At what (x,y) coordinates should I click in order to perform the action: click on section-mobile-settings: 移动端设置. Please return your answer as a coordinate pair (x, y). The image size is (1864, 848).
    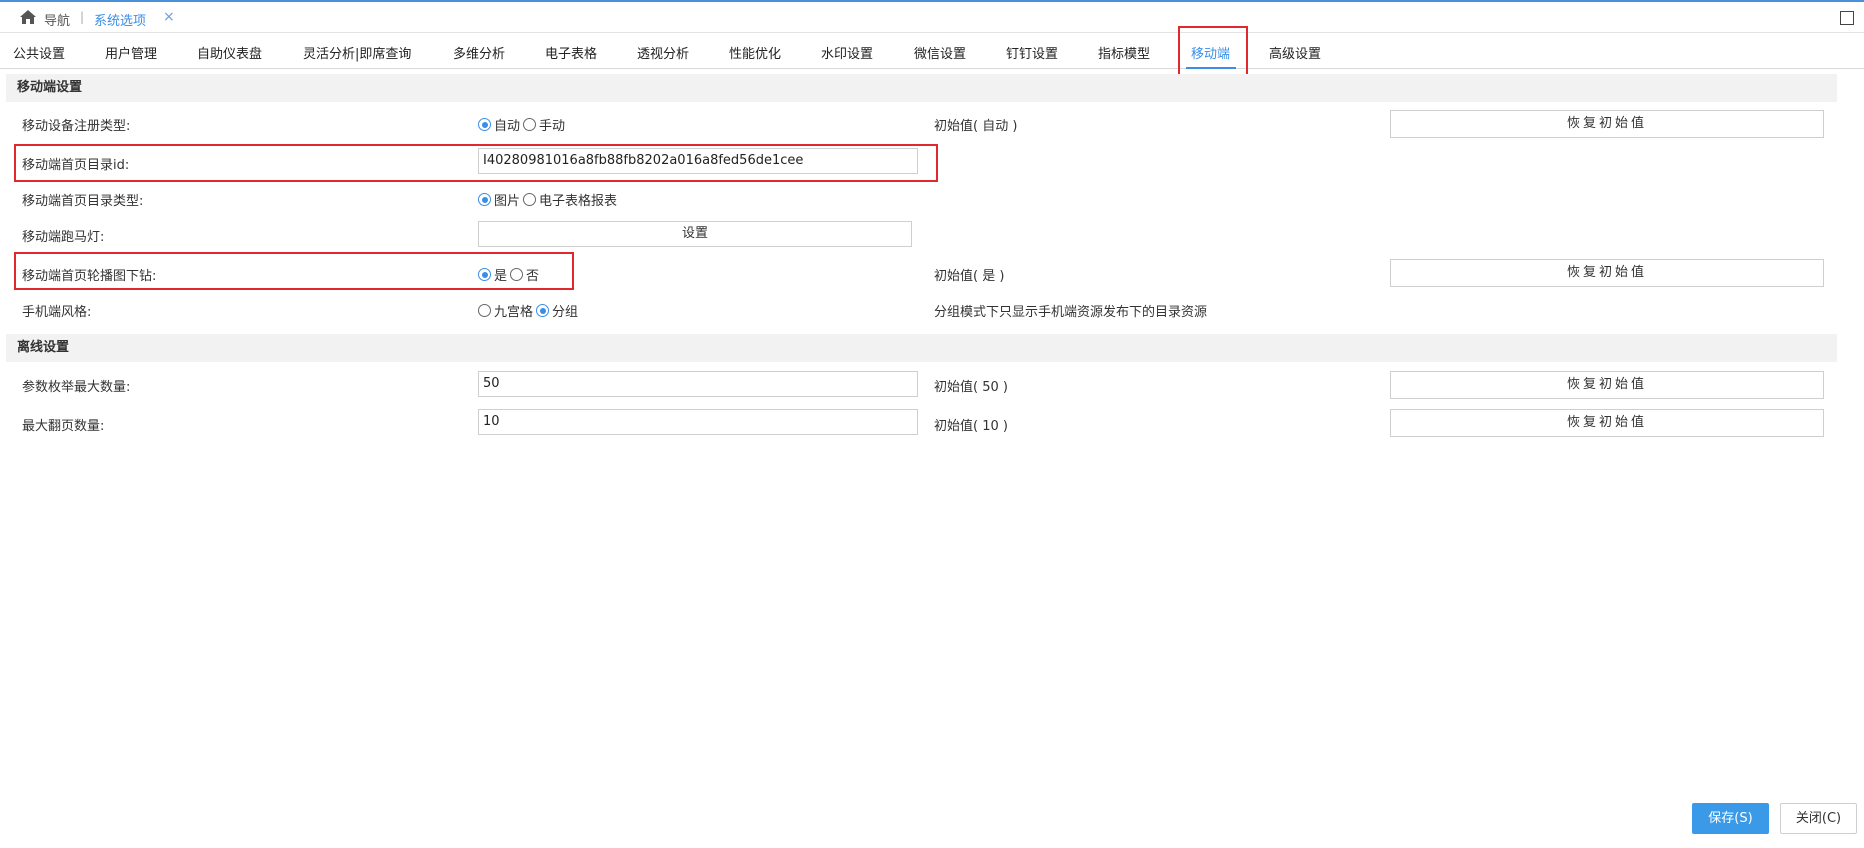
    Looking at the image, I should click on (921, 88).